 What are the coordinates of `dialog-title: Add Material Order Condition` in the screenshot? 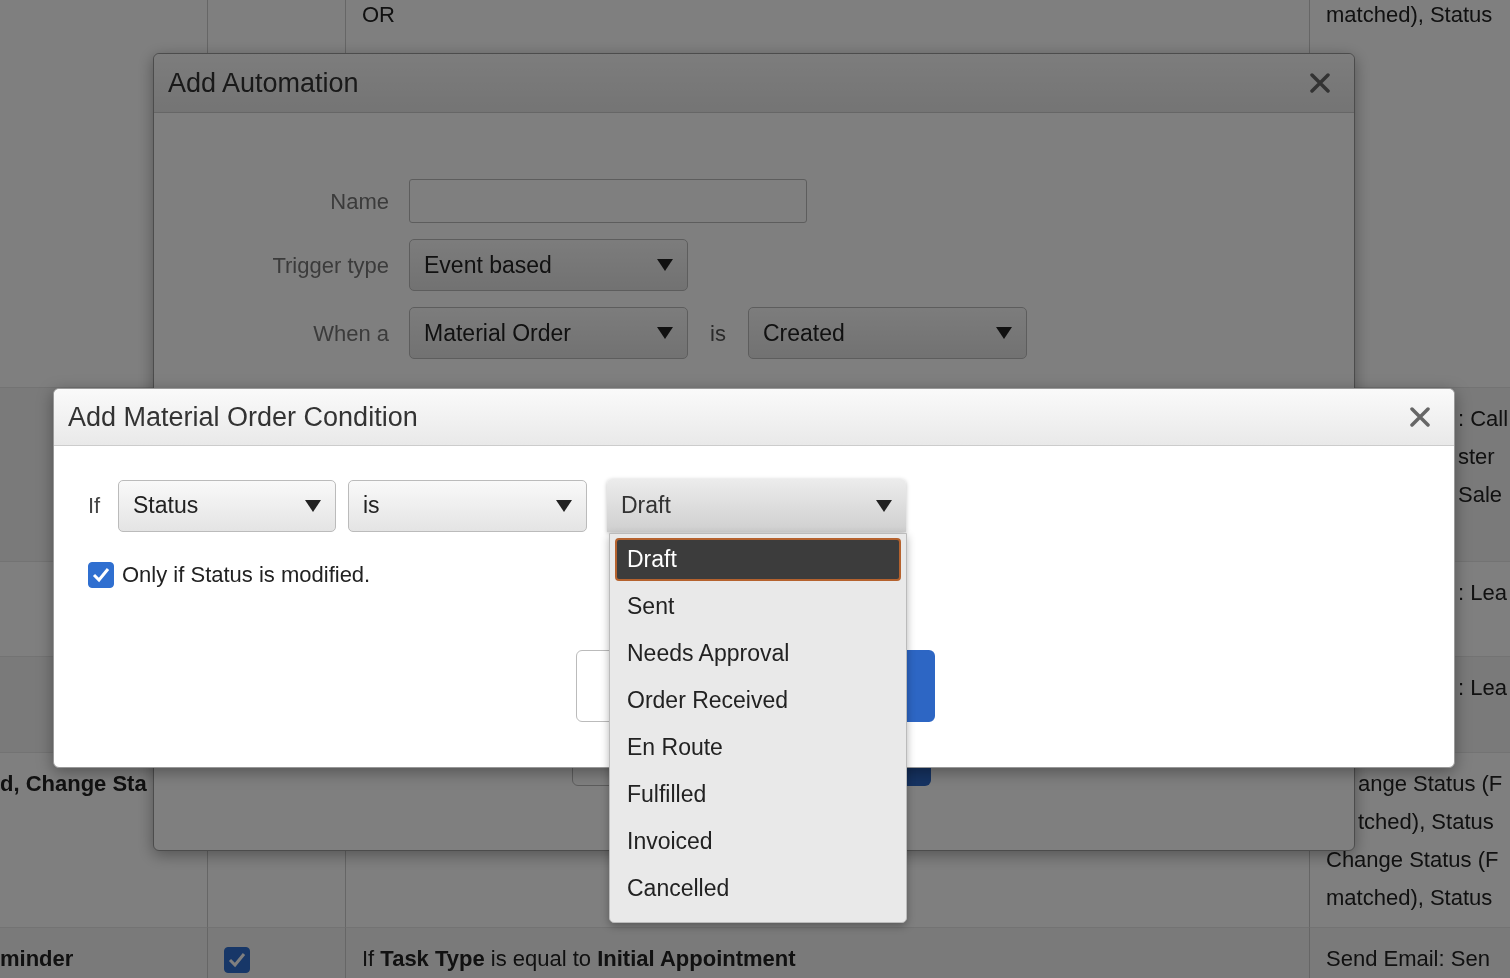 It's located at (243, 417).